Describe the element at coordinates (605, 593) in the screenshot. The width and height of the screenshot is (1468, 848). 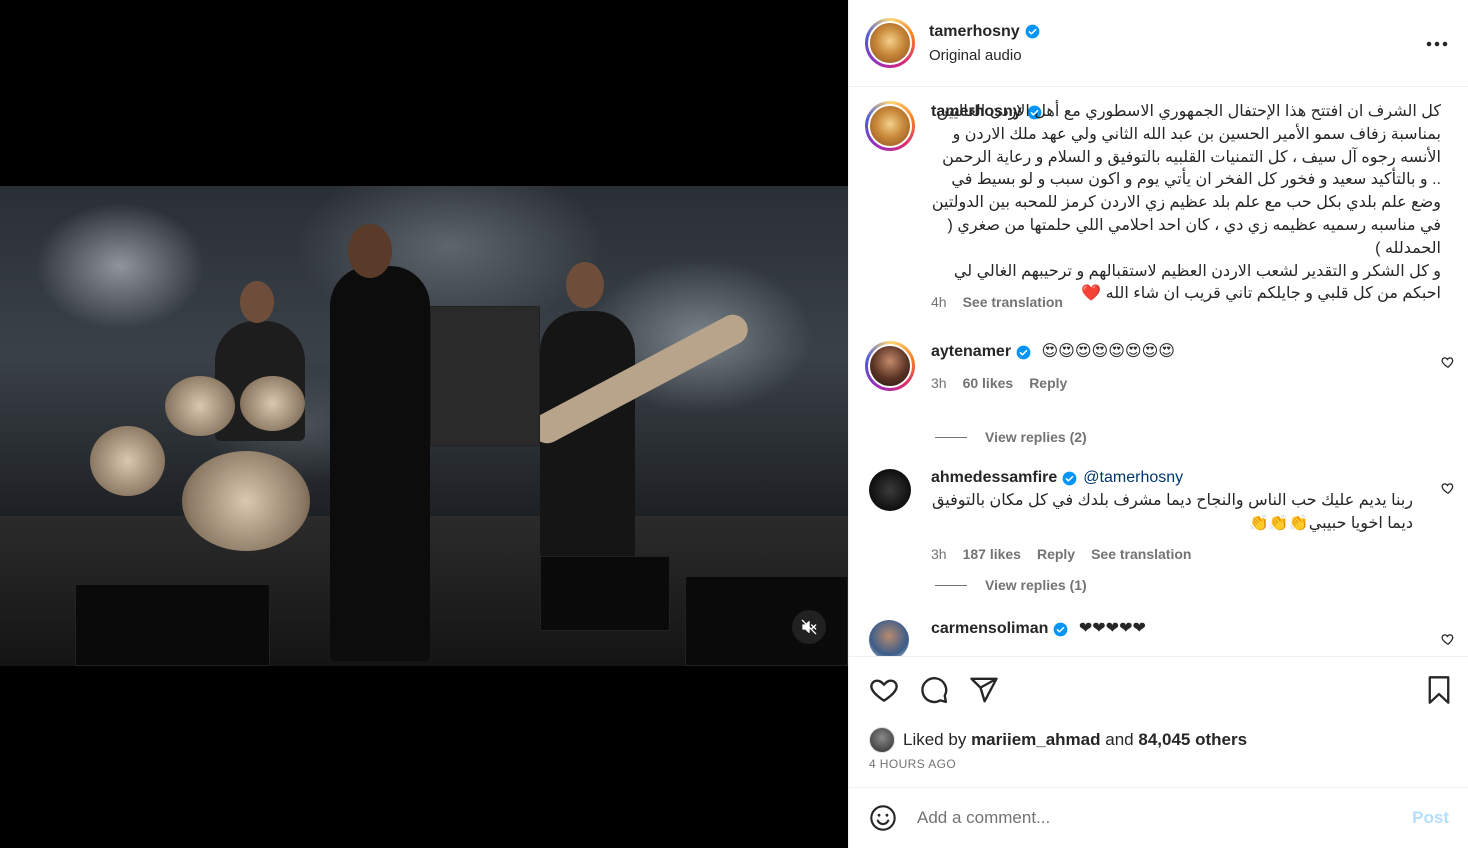
I see `stage-monitor-right` at that location.